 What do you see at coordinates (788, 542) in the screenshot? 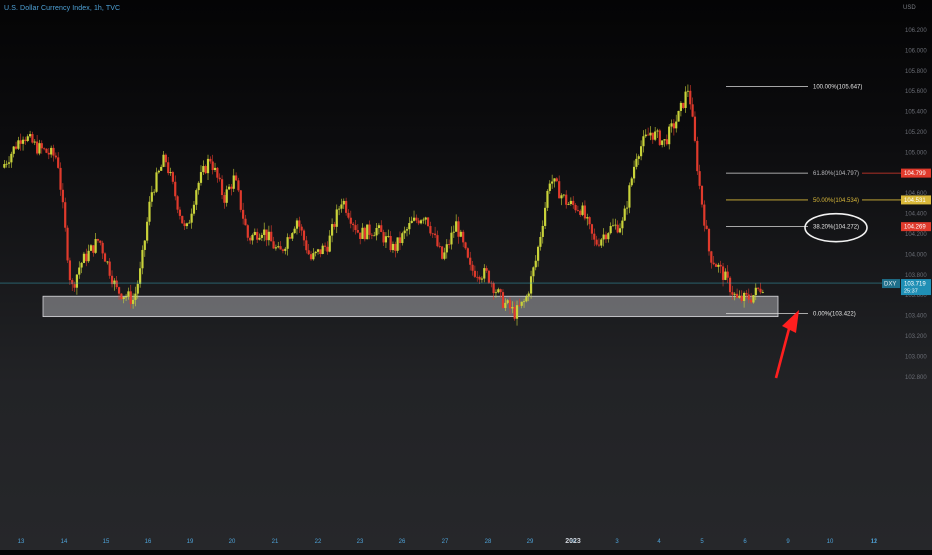
I see `x-tick-label: 9` at bounding box center [788, 542].